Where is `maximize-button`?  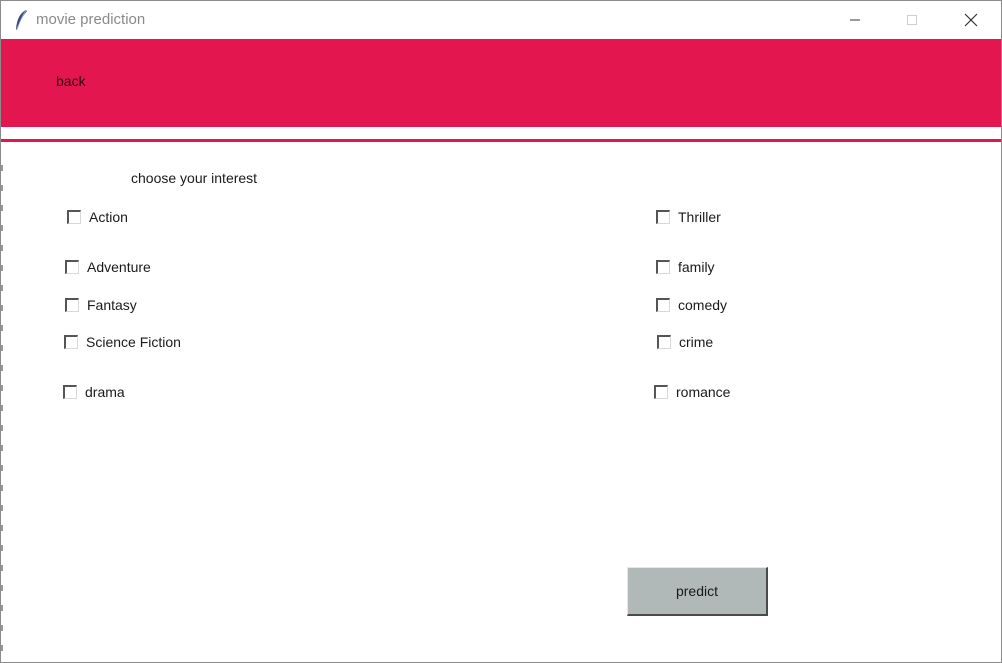 maximize-button is located at coordinates (912, 20).